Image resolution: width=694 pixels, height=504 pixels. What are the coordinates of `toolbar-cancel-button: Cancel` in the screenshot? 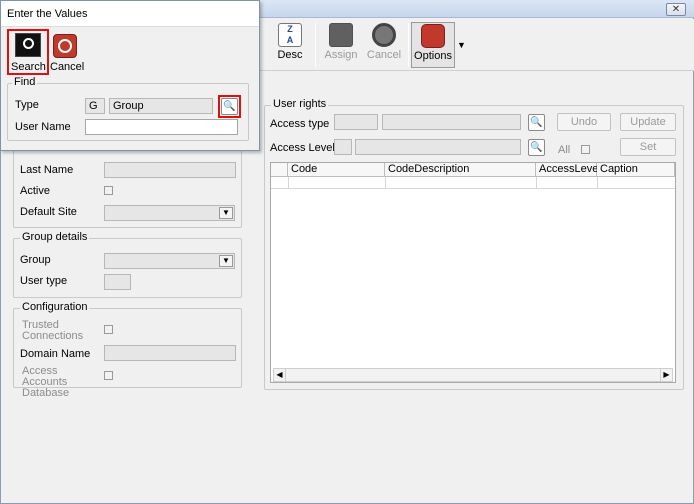 It's located at (384, 45).